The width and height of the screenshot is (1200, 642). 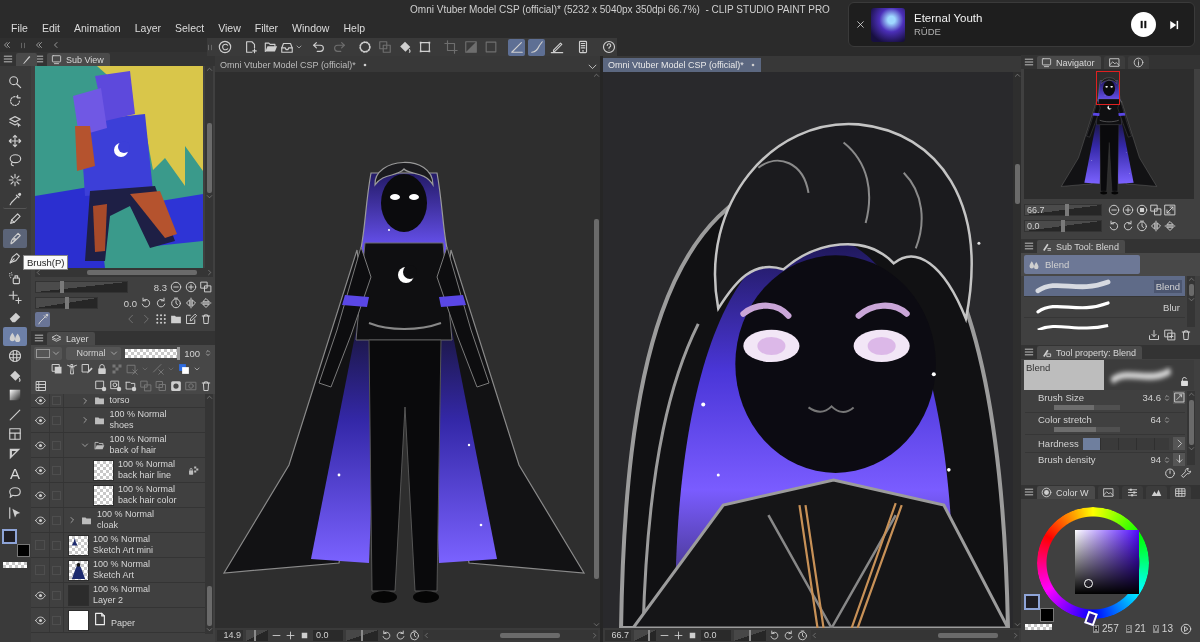 I want to click on layer-list-icon, so click(x=41, y=385).